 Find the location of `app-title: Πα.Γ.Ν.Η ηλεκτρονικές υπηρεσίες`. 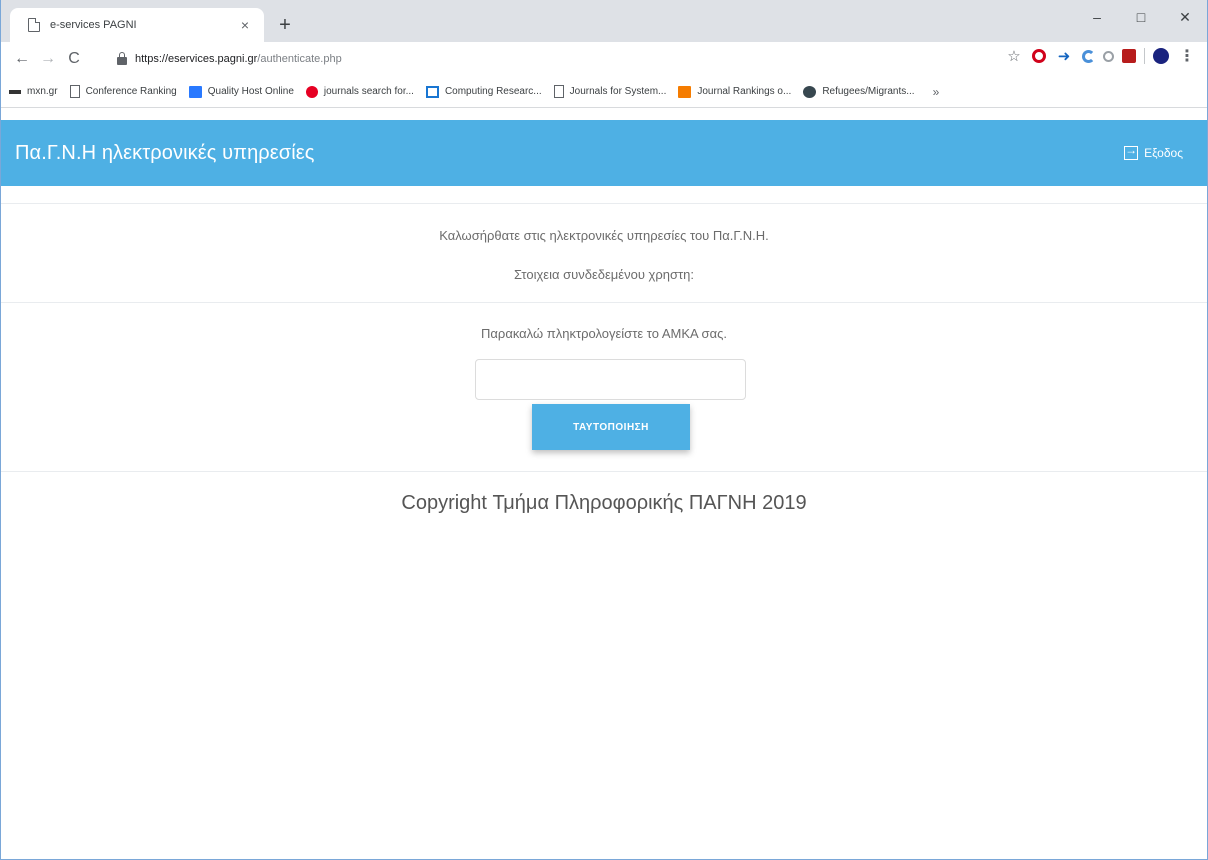

app-title: Πα.Γ.Ν.Η ηλεκτρονικές υπηρεσίες is located at coordinates (165, 152).